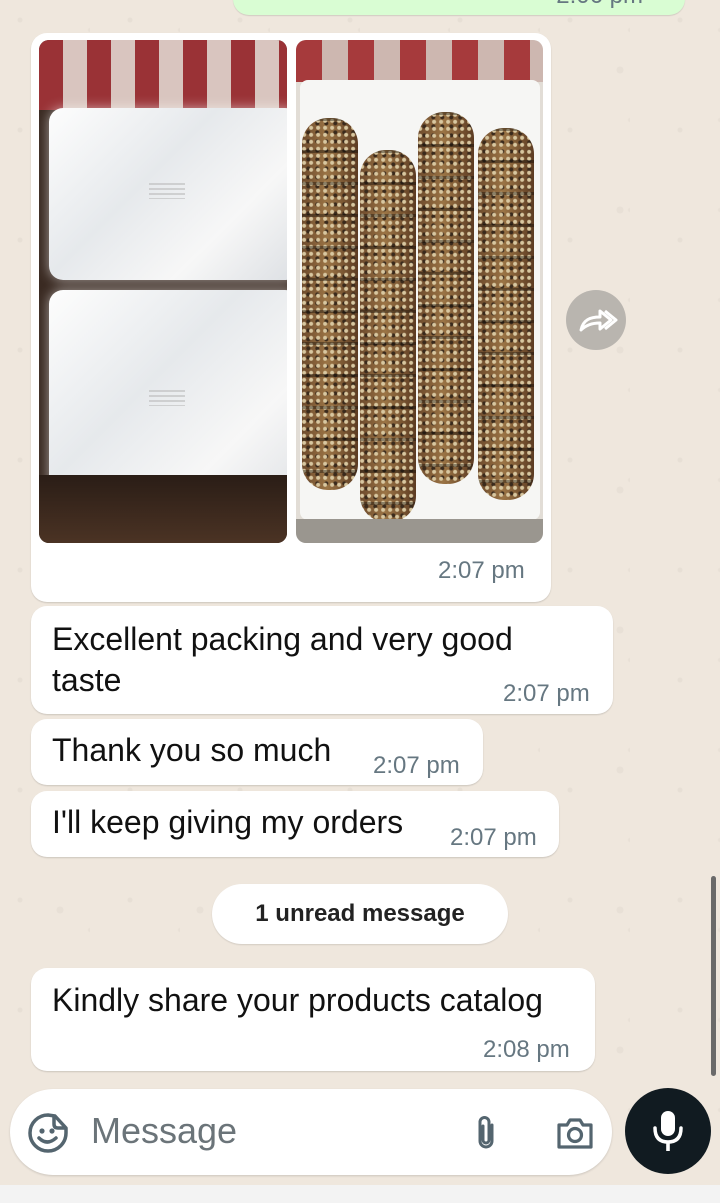  Describe the element at coordinates (360, 1194) in the screenshot. I see `system-navigation-area` at that location.